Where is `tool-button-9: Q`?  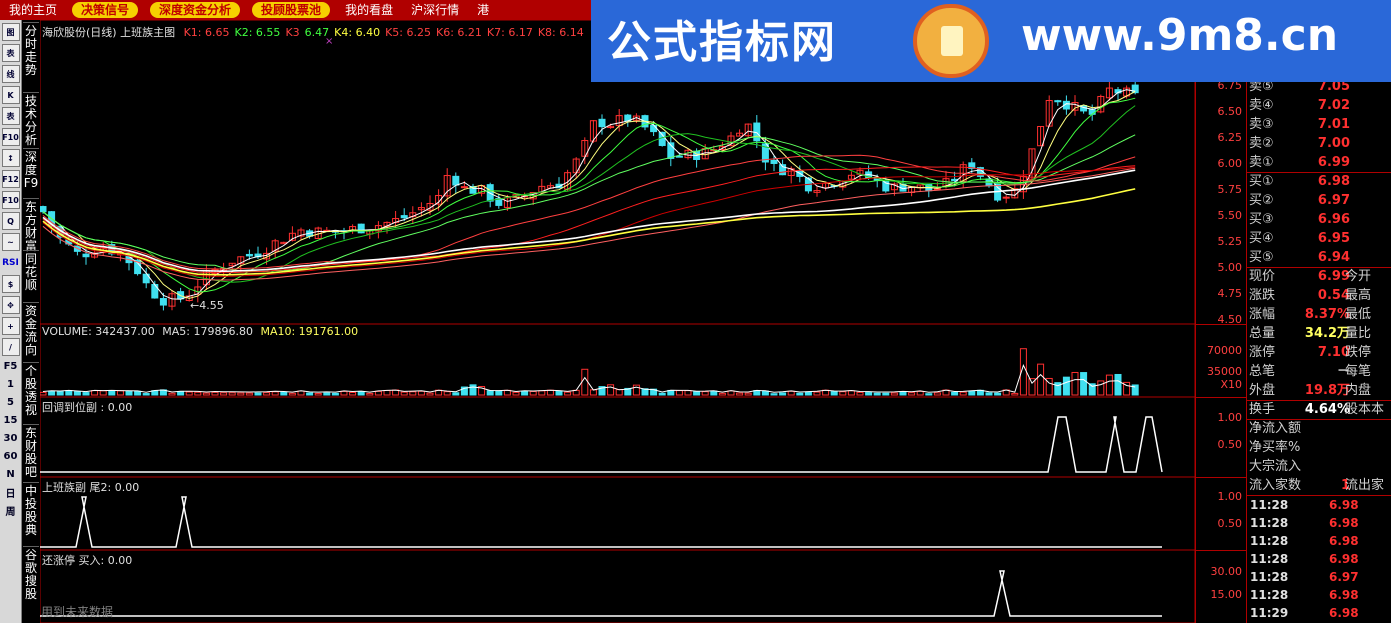 tool-button-9: Q is located at coordinates (10, 221).